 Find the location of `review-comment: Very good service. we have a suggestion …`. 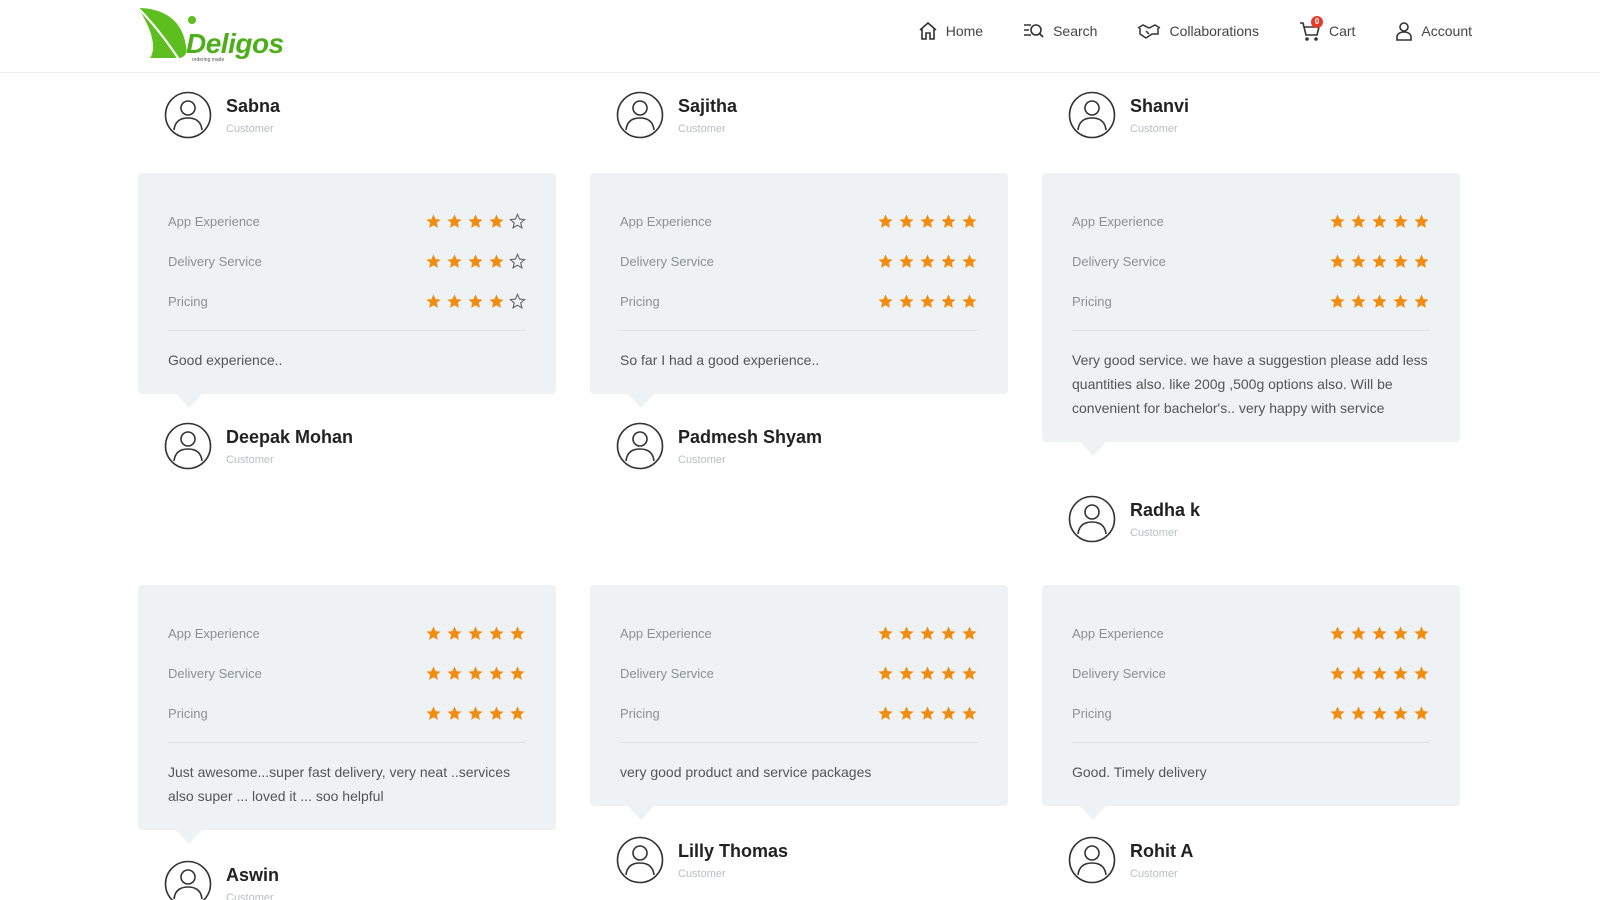

review-comment: Very good service. we have a suggestion … is located at coordinates (1250, 384).